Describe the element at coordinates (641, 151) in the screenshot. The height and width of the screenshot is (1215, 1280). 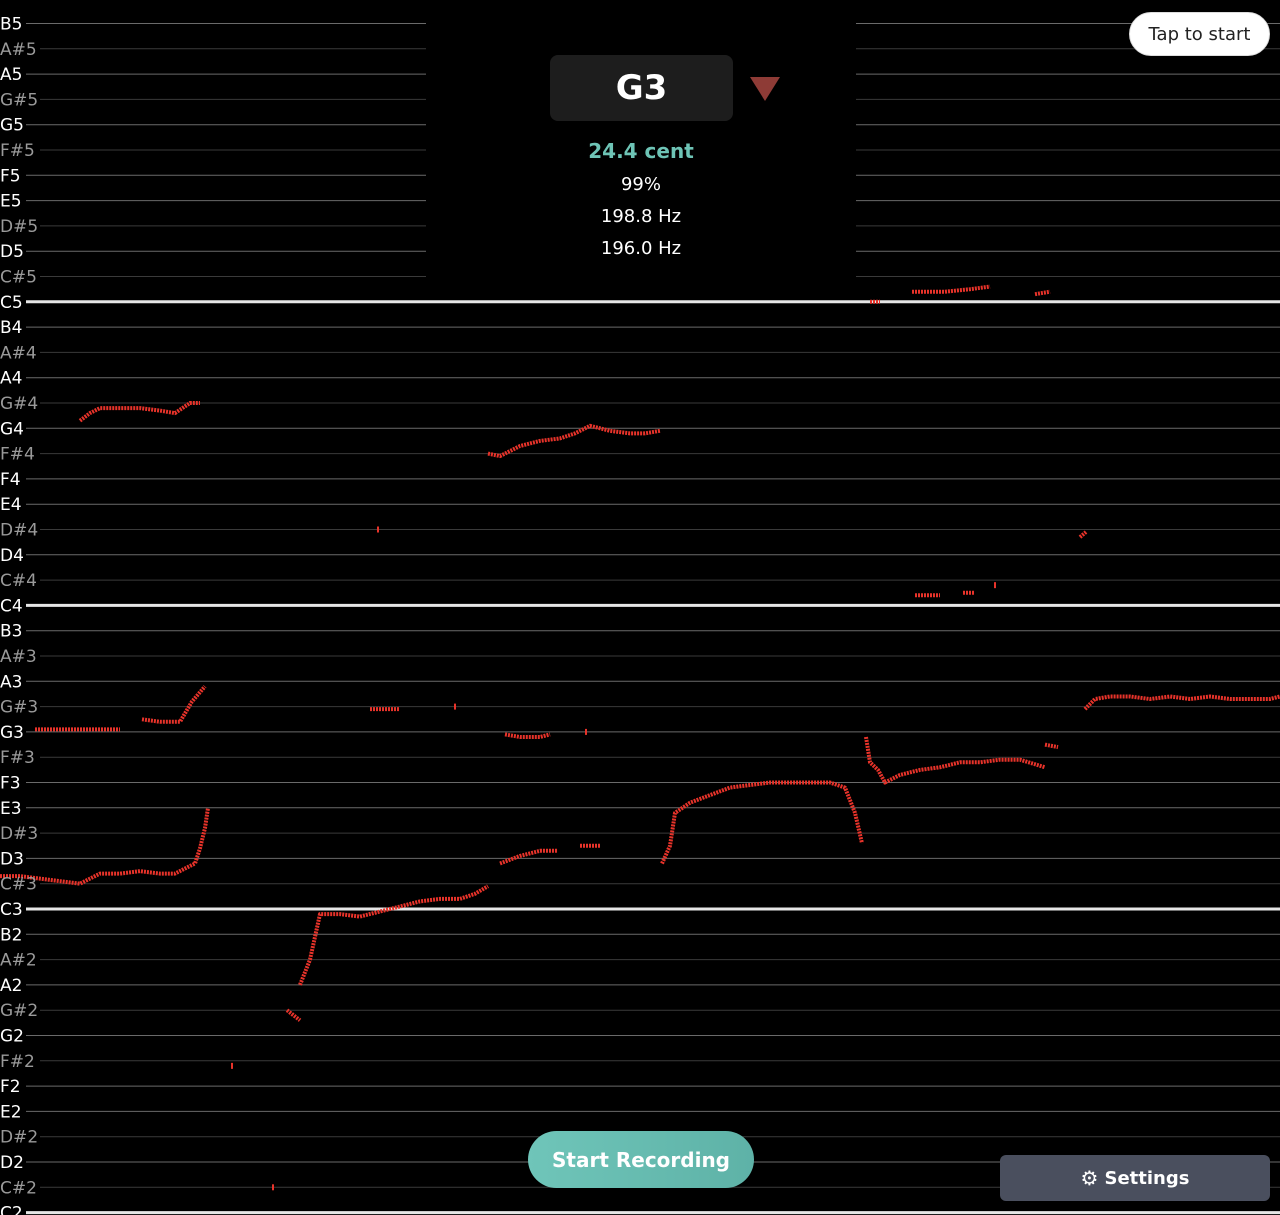
I see `cent-deviation: 24.4 cent` at that location.